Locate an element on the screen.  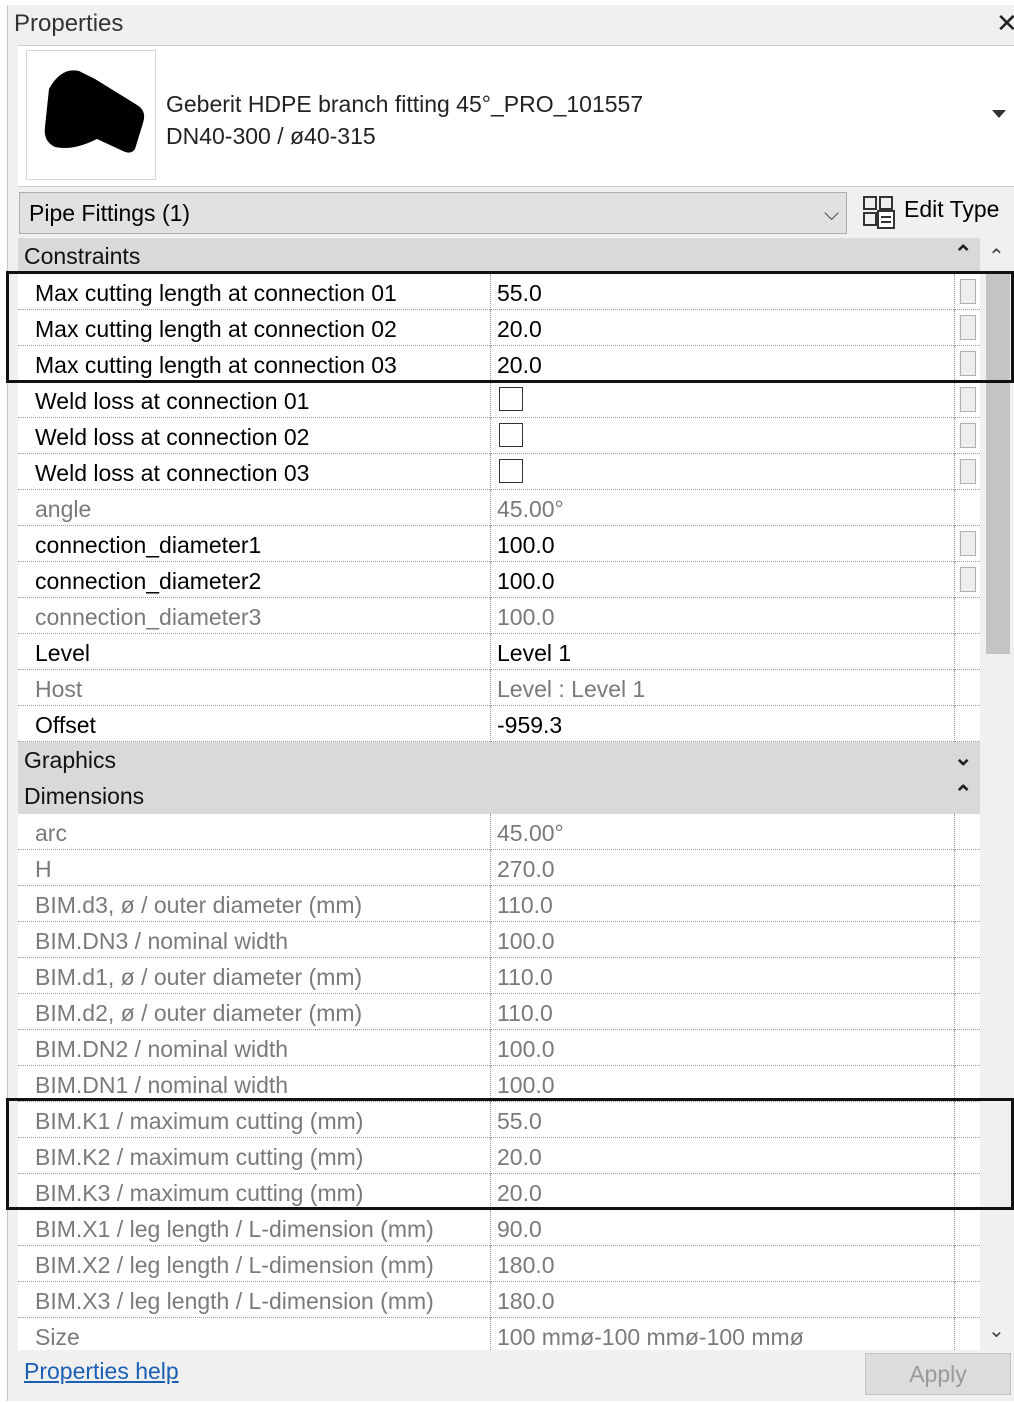
property-name: BIM.d2, ø / outer diameter (mm) is located at coordinates (199, 1013).